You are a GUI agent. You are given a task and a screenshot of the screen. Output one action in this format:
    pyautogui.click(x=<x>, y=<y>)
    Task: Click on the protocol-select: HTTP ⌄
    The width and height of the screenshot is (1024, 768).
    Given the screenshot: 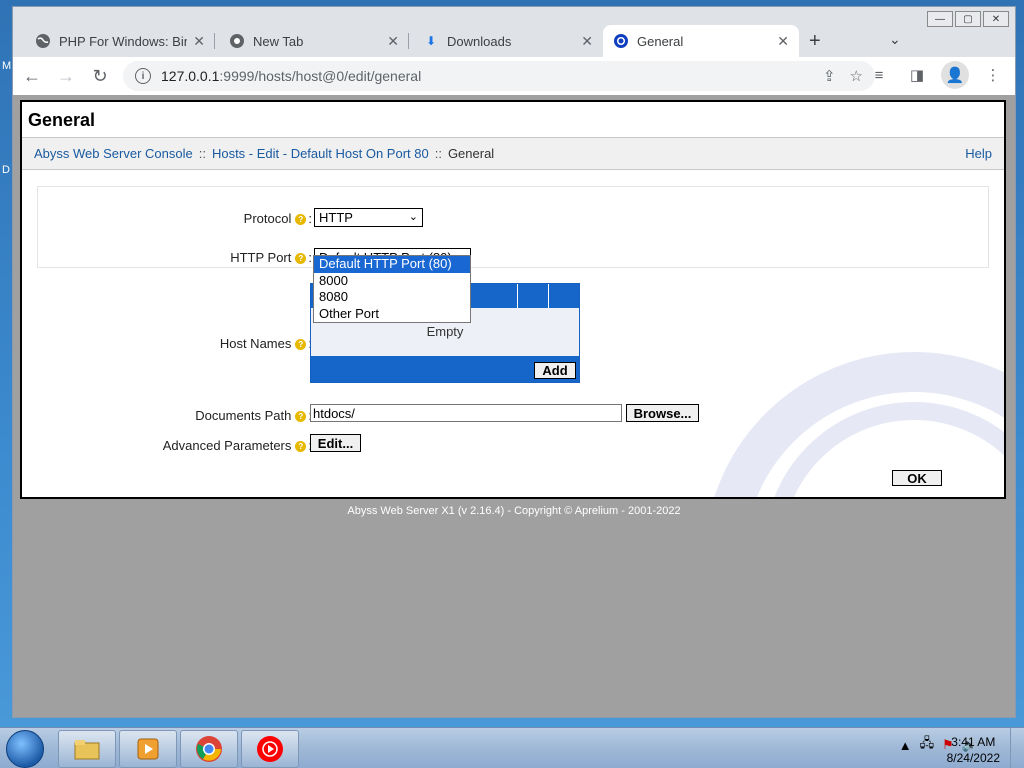 What is the action you would take?
    pyautogui.click(x=368, y=217)
    